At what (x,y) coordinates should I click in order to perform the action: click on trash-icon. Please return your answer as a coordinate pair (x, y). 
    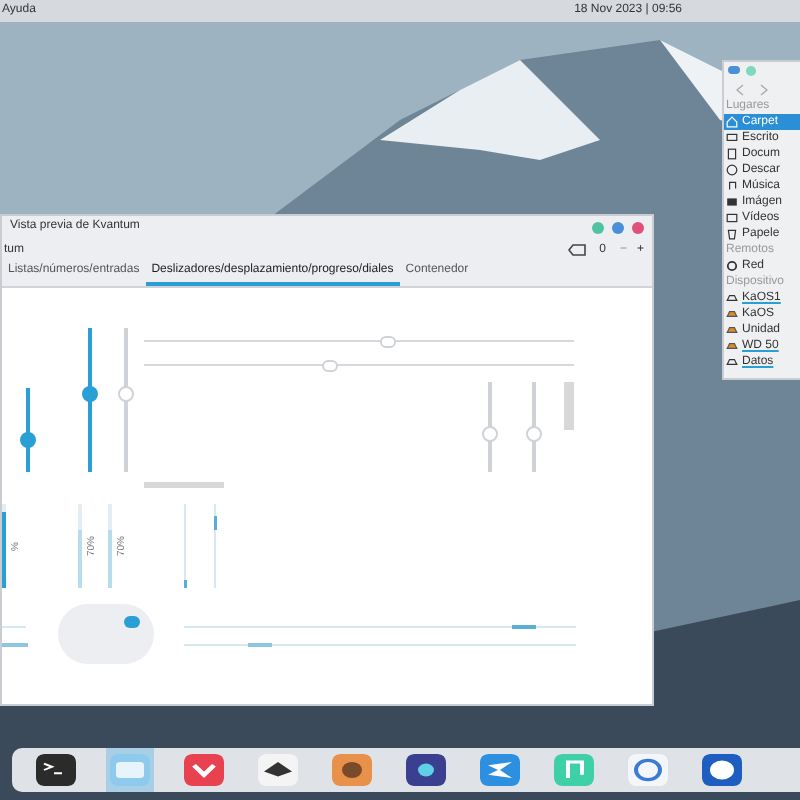
    Looking at the image, I should click on (732, 234).